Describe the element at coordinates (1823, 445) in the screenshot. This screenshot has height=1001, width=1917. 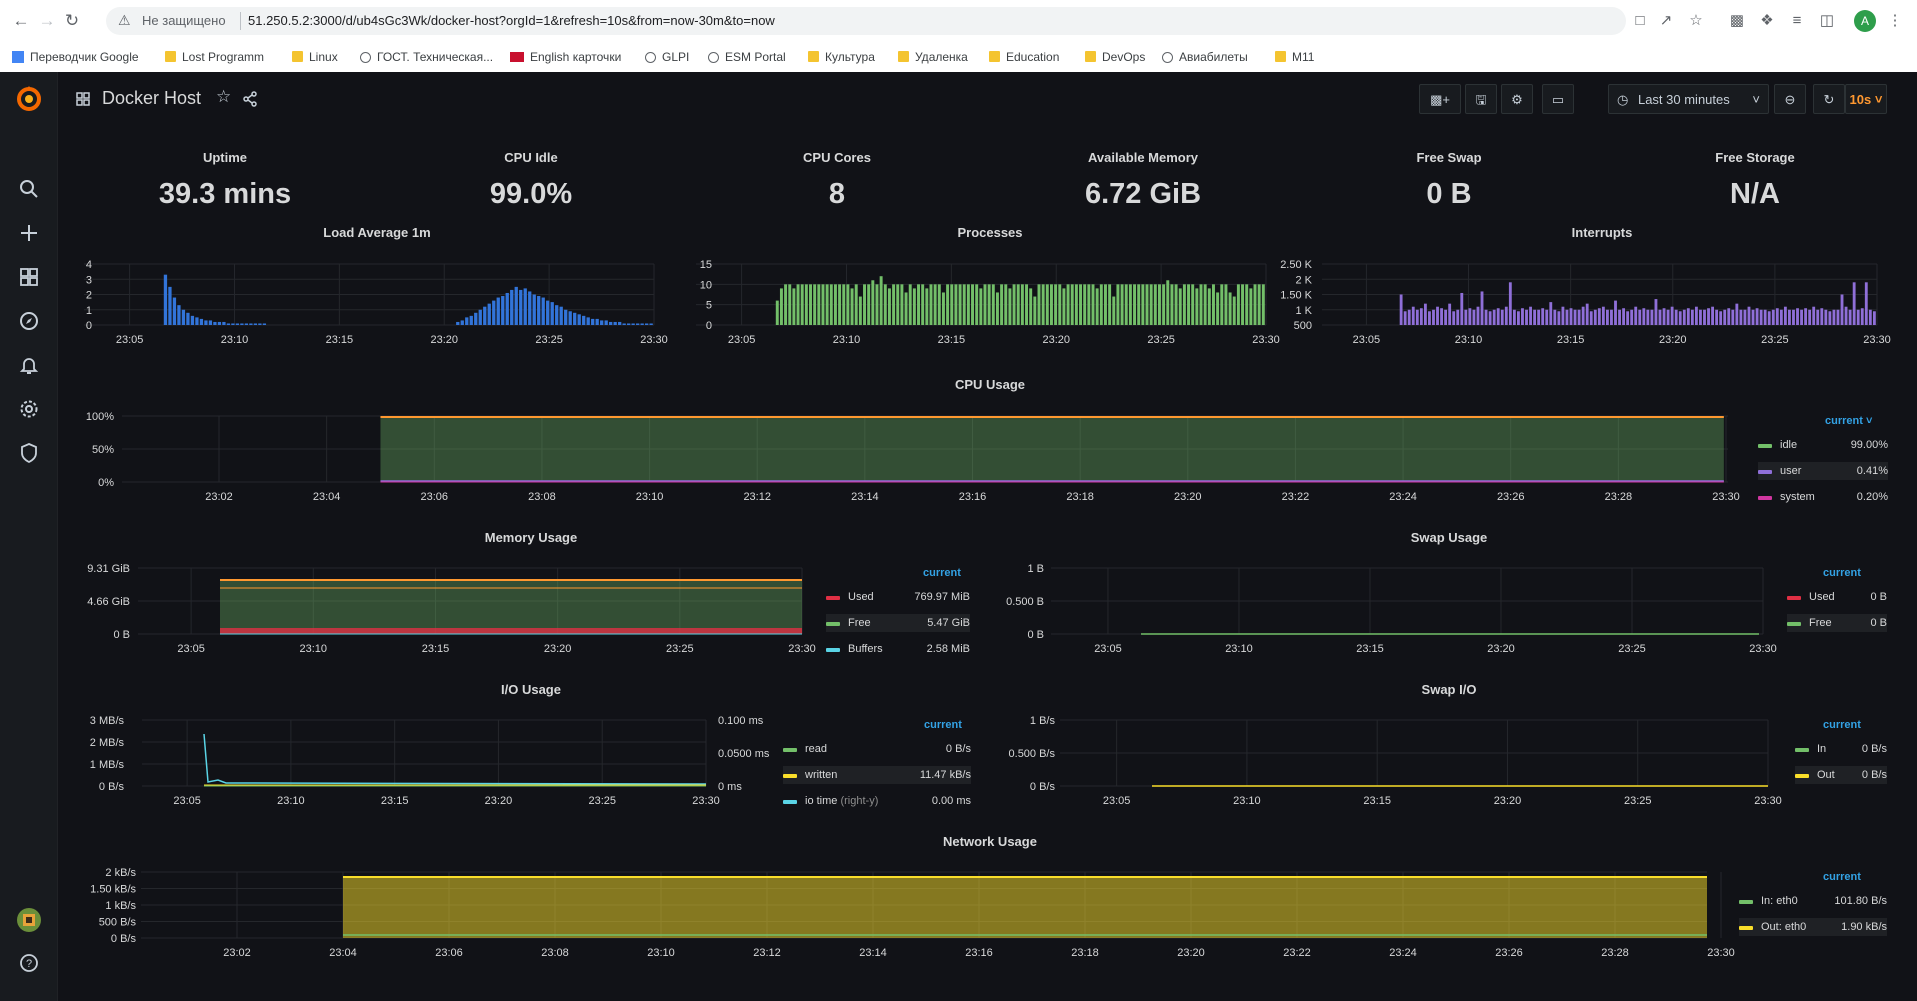
I see `legend-item-cpu-idle: idle 99.00%` at that location.